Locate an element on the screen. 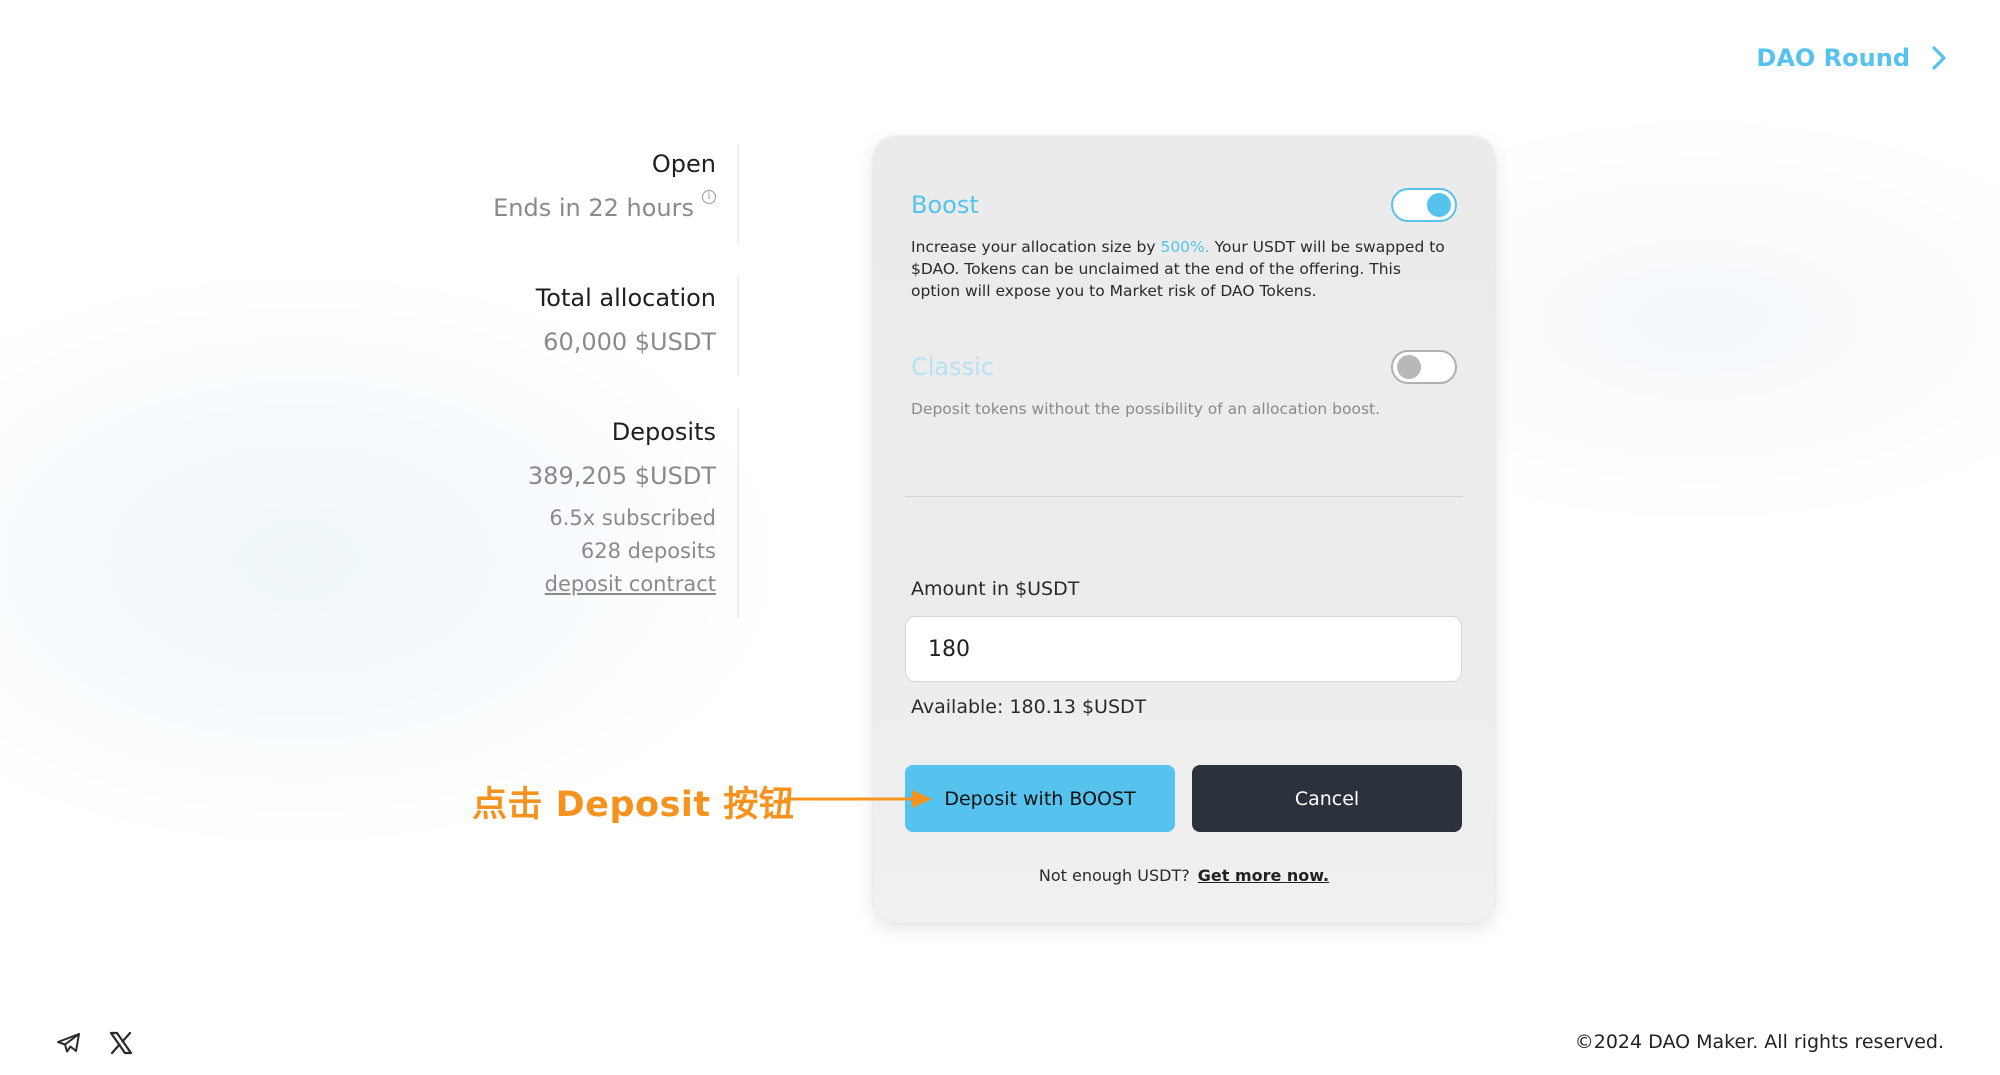 This screenshot has width=2000, height=1075. total-allocation-label: Total allocation is located at coordinates (625, 298).